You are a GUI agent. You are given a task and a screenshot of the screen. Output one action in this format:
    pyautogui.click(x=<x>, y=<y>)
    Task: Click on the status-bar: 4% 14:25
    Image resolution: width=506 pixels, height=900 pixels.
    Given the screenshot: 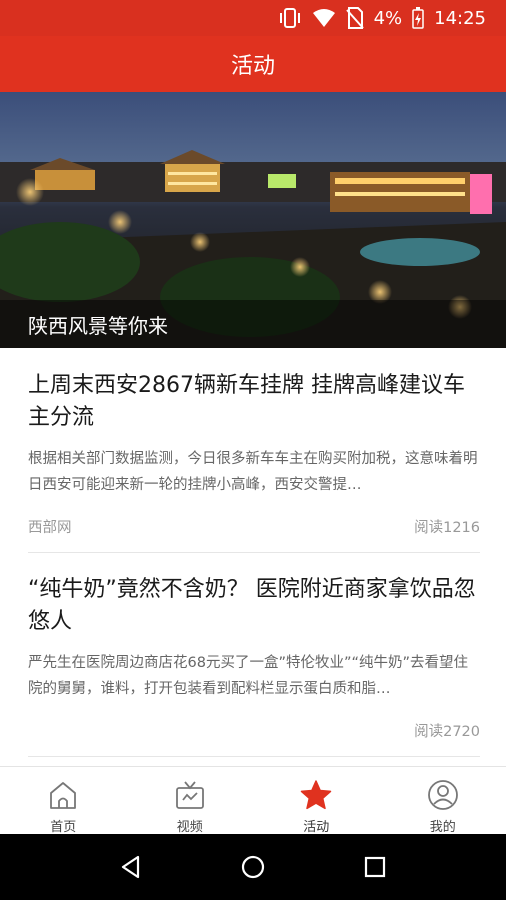 What is the action you would take?
    pyautogui.click(x=253, y=18)
    